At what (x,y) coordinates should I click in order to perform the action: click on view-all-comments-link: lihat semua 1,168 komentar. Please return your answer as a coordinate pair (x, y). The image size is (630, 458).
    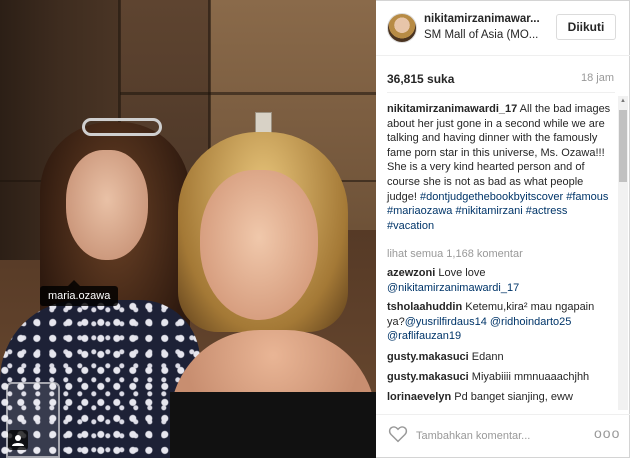
    Looking at the image, I should click on (455, 254).